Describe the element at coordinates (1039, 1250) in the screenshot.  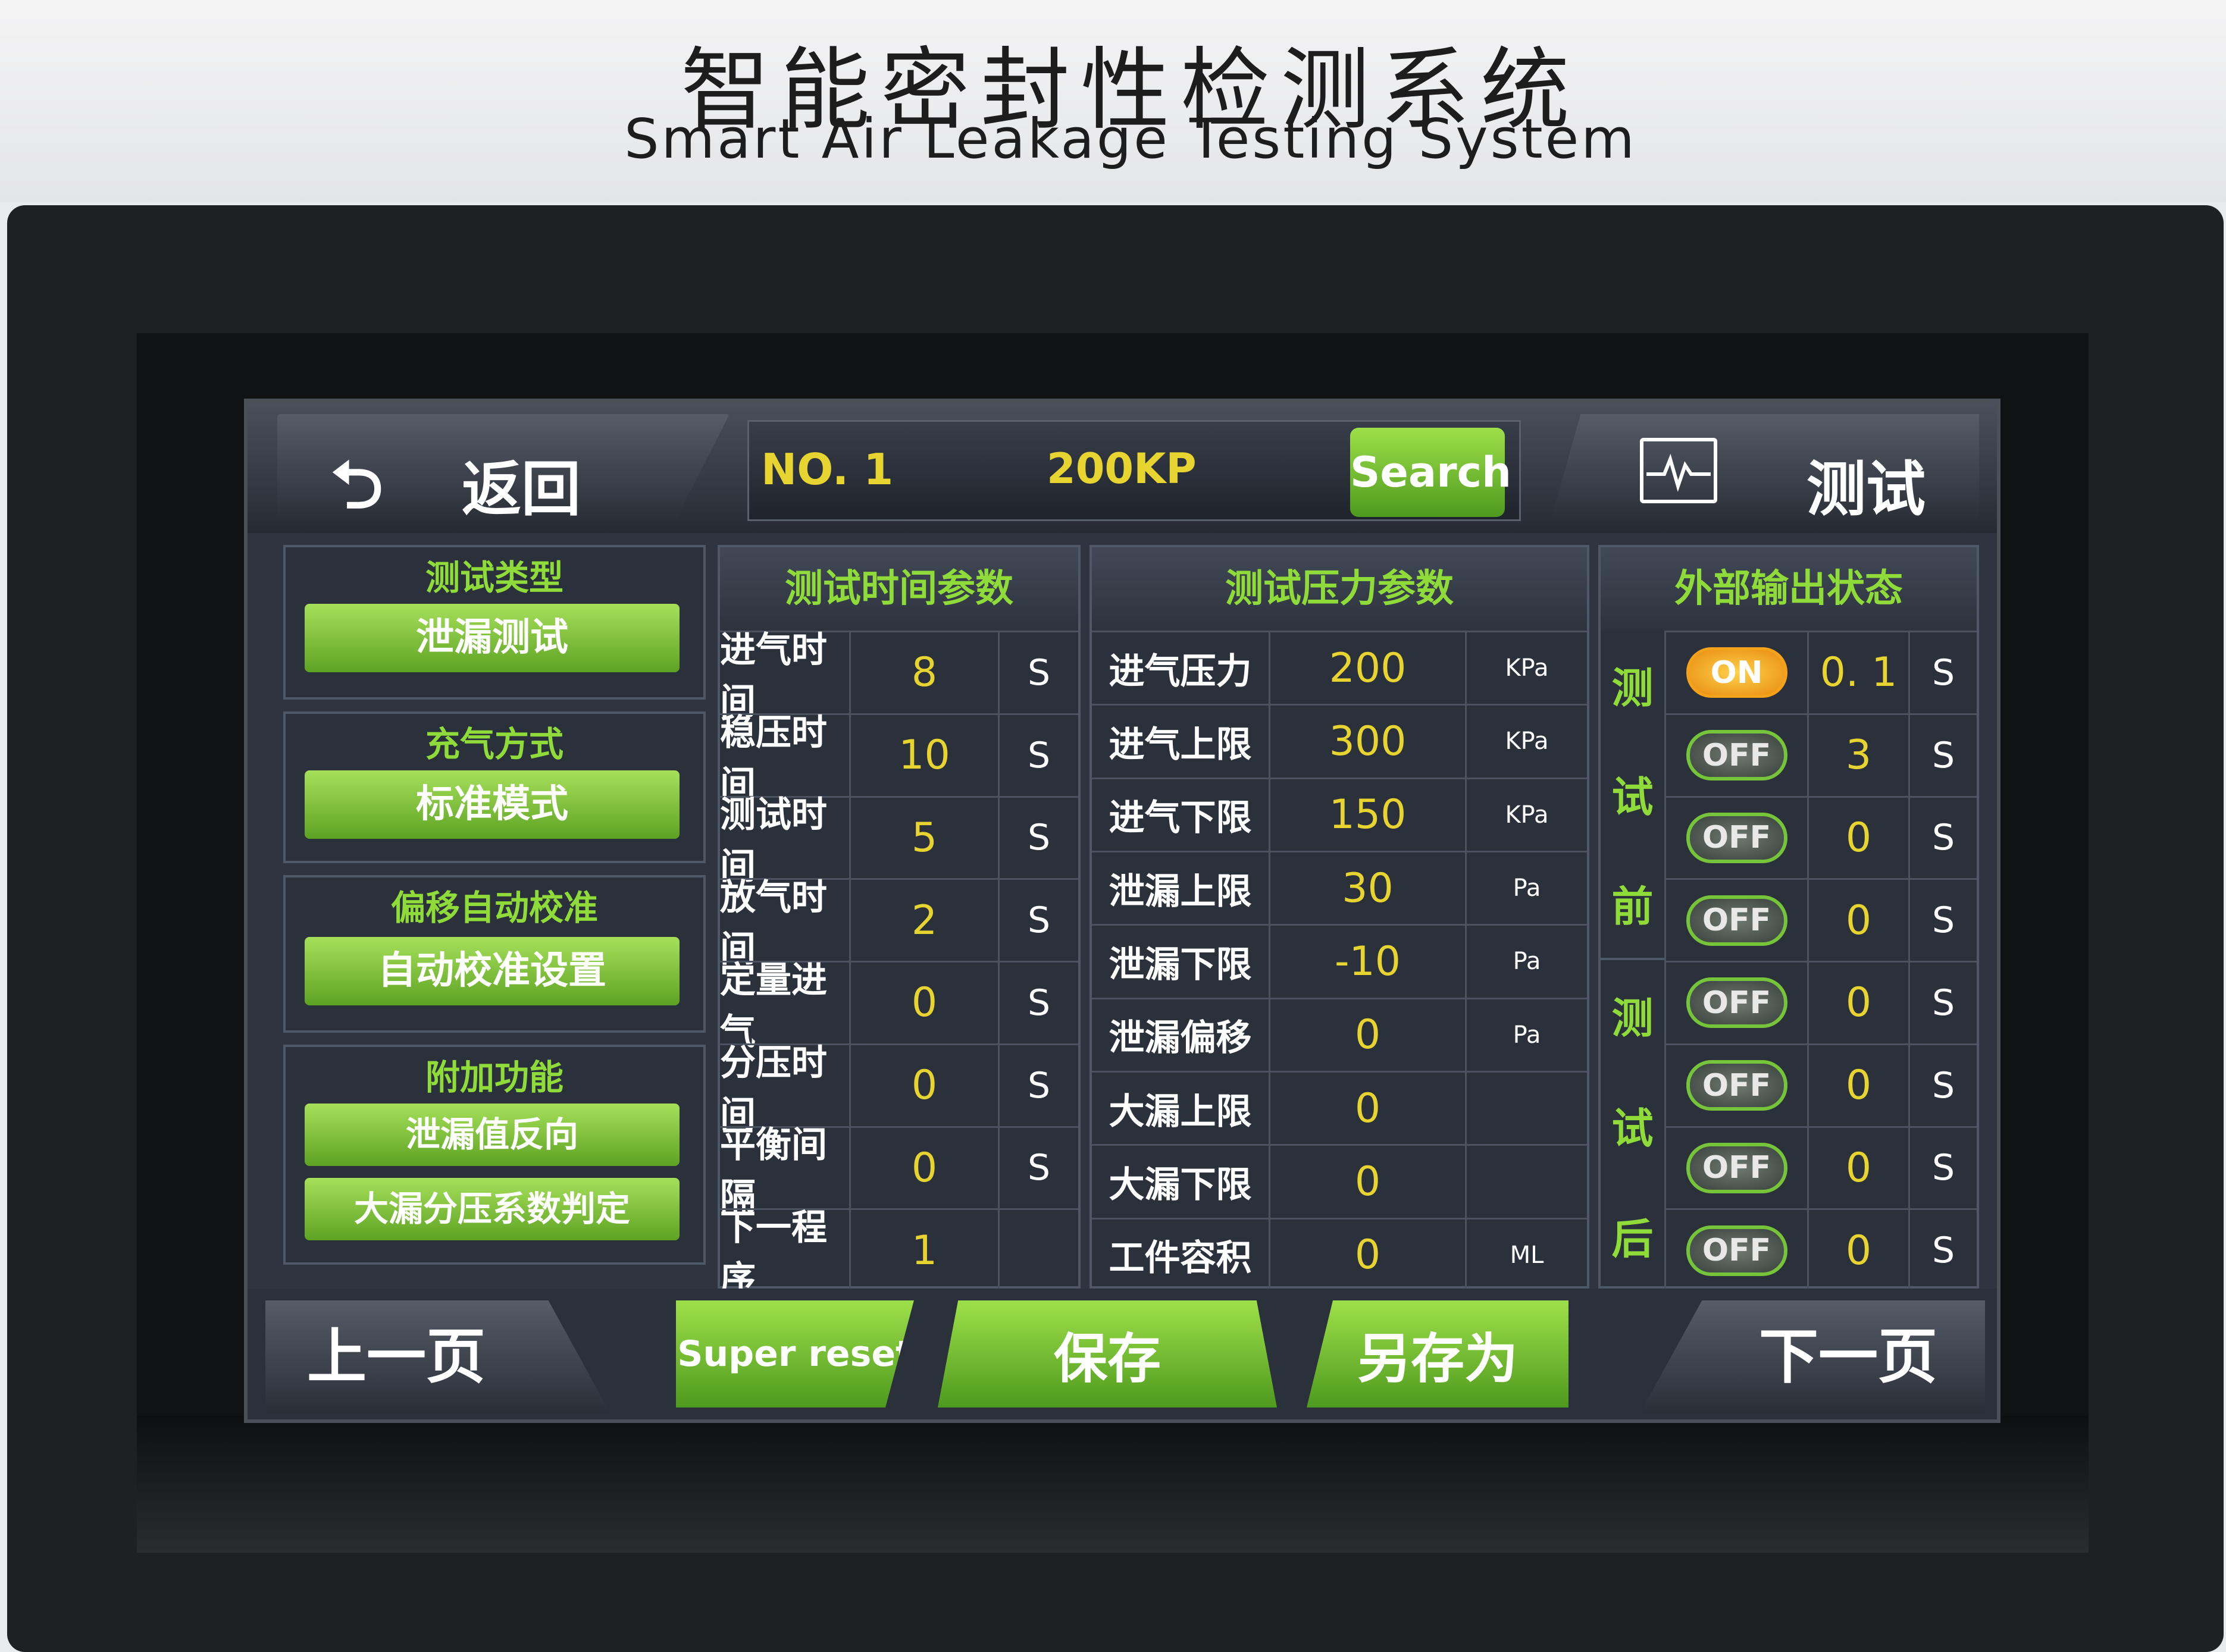
I see `time-param-unit` at that location.